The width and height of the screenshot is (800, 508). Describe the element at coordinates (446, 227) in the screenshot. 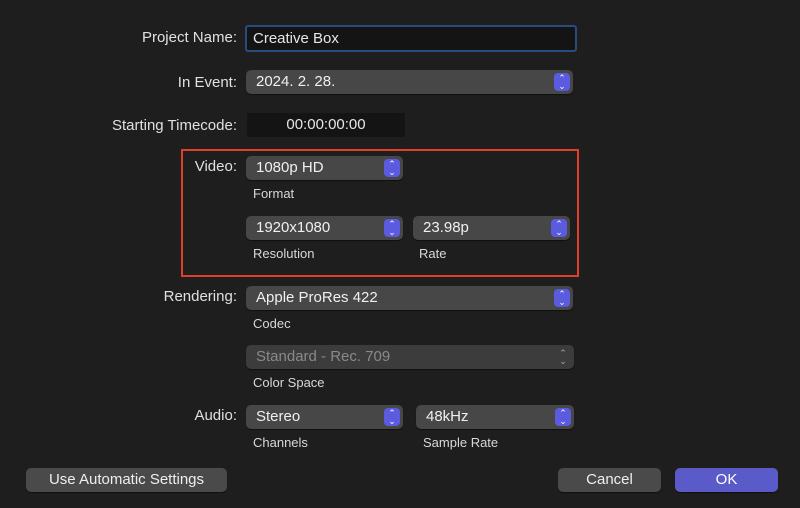

I see `rate-value: 23.98p` at that location.